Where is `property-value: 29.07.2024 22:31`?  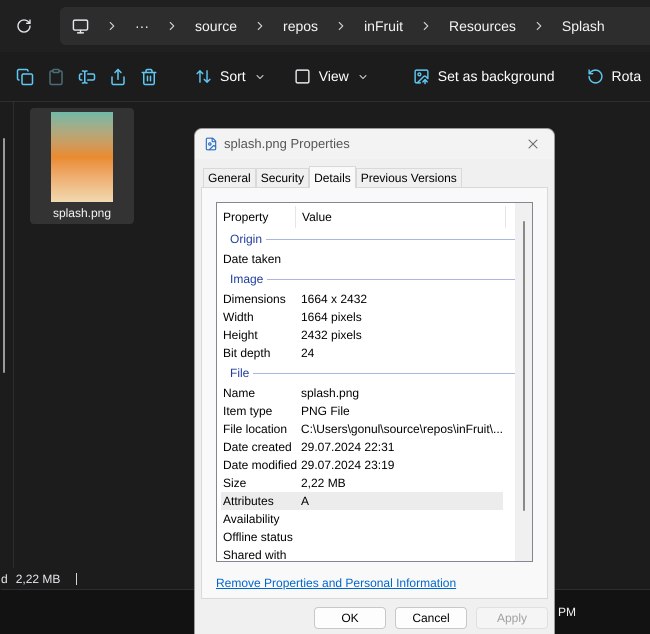 property-value: 29.07.2024 22:31 is located at coordinates (347, 447).